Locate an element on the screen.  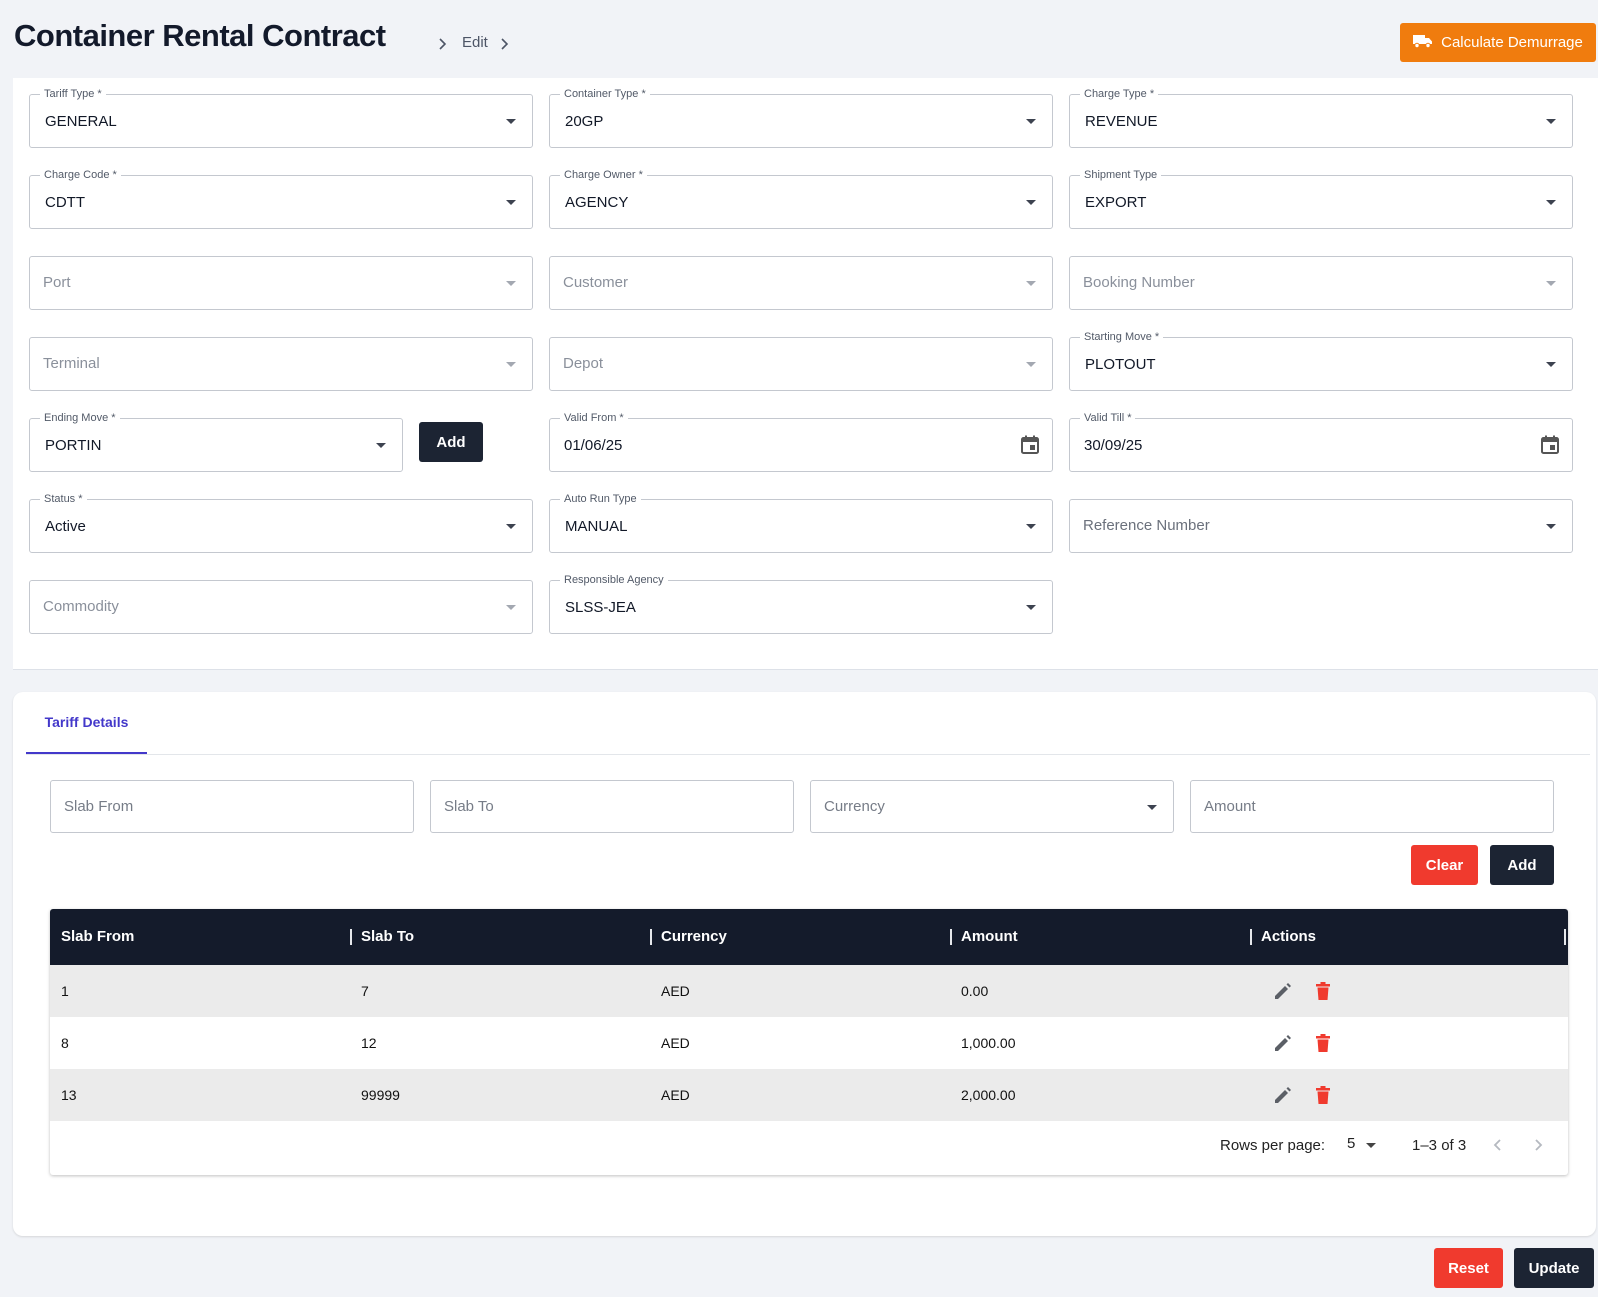
update-button: Update is located at coordinates (1554, 1268).